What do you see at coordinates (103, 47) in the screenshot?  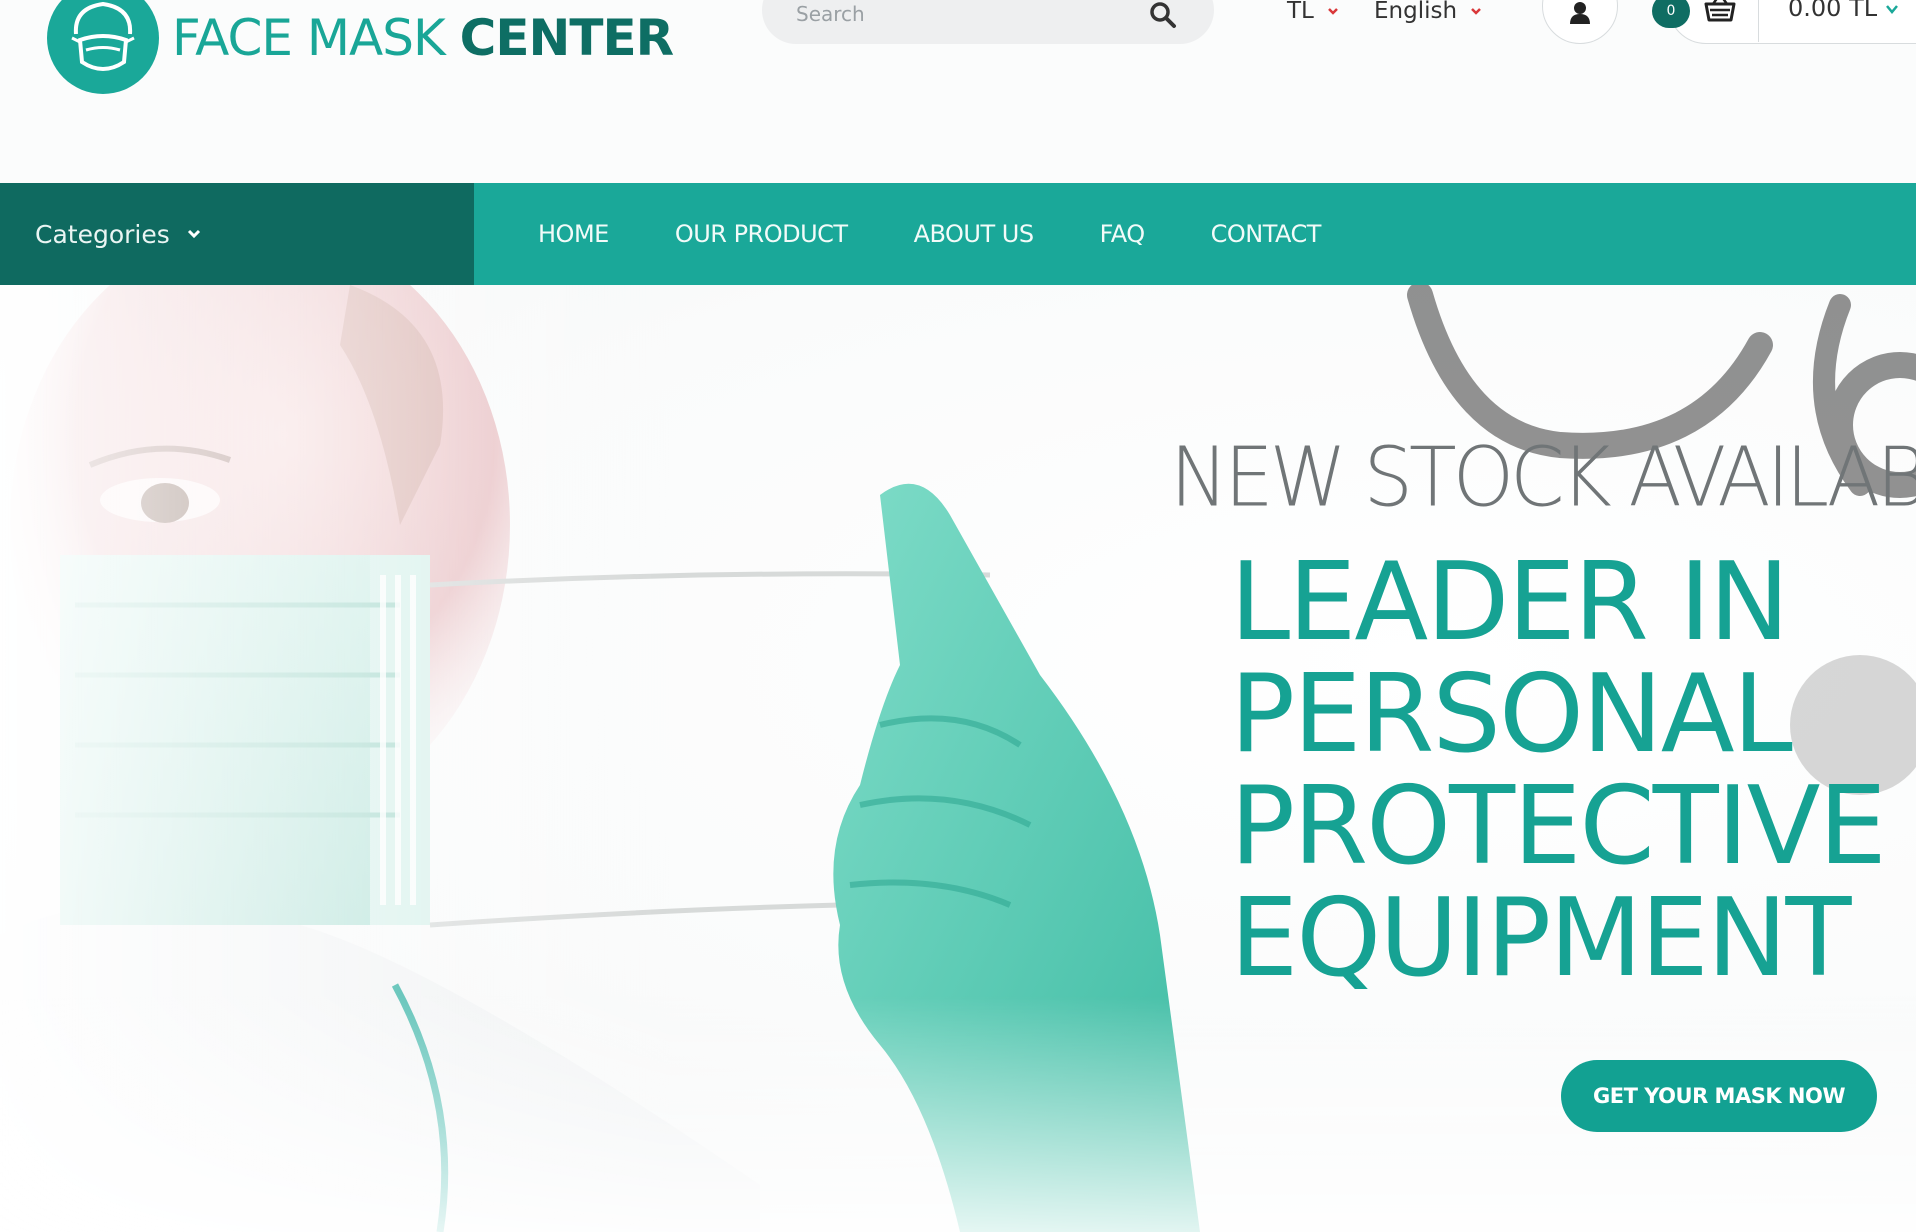 I see `face-mask-logo-icon` at bounding box center [103, 47].